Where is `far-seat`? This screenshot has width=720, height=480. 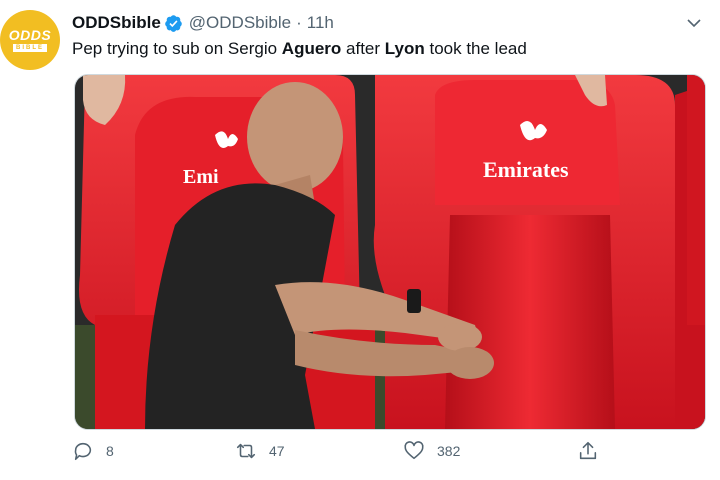
far-seat is located at coordinates (696, 200).